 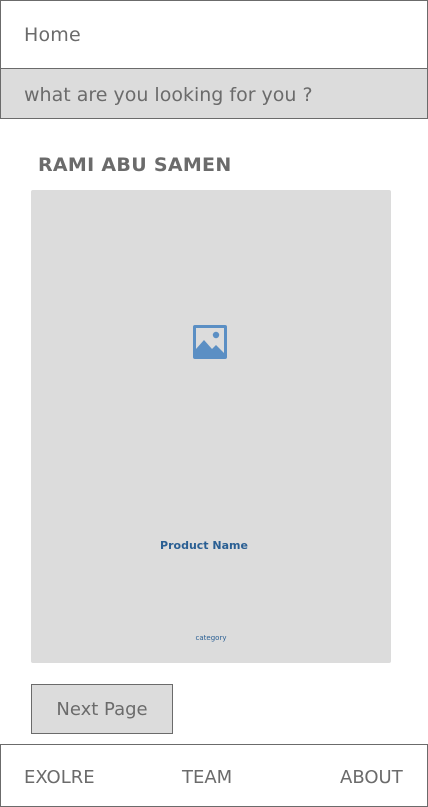 I want to click on product-name: Product Name, so click(x=204, y=545).